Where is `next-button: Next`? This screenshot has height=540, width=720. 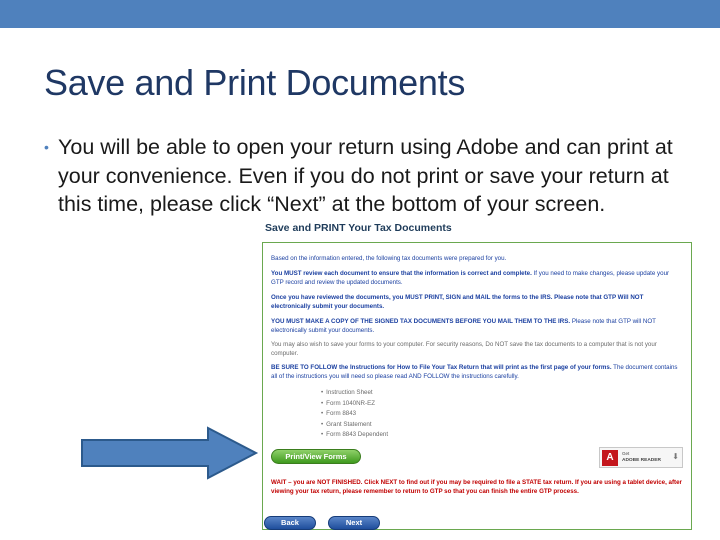 next-button: Next is located at coordinates (354, 523).